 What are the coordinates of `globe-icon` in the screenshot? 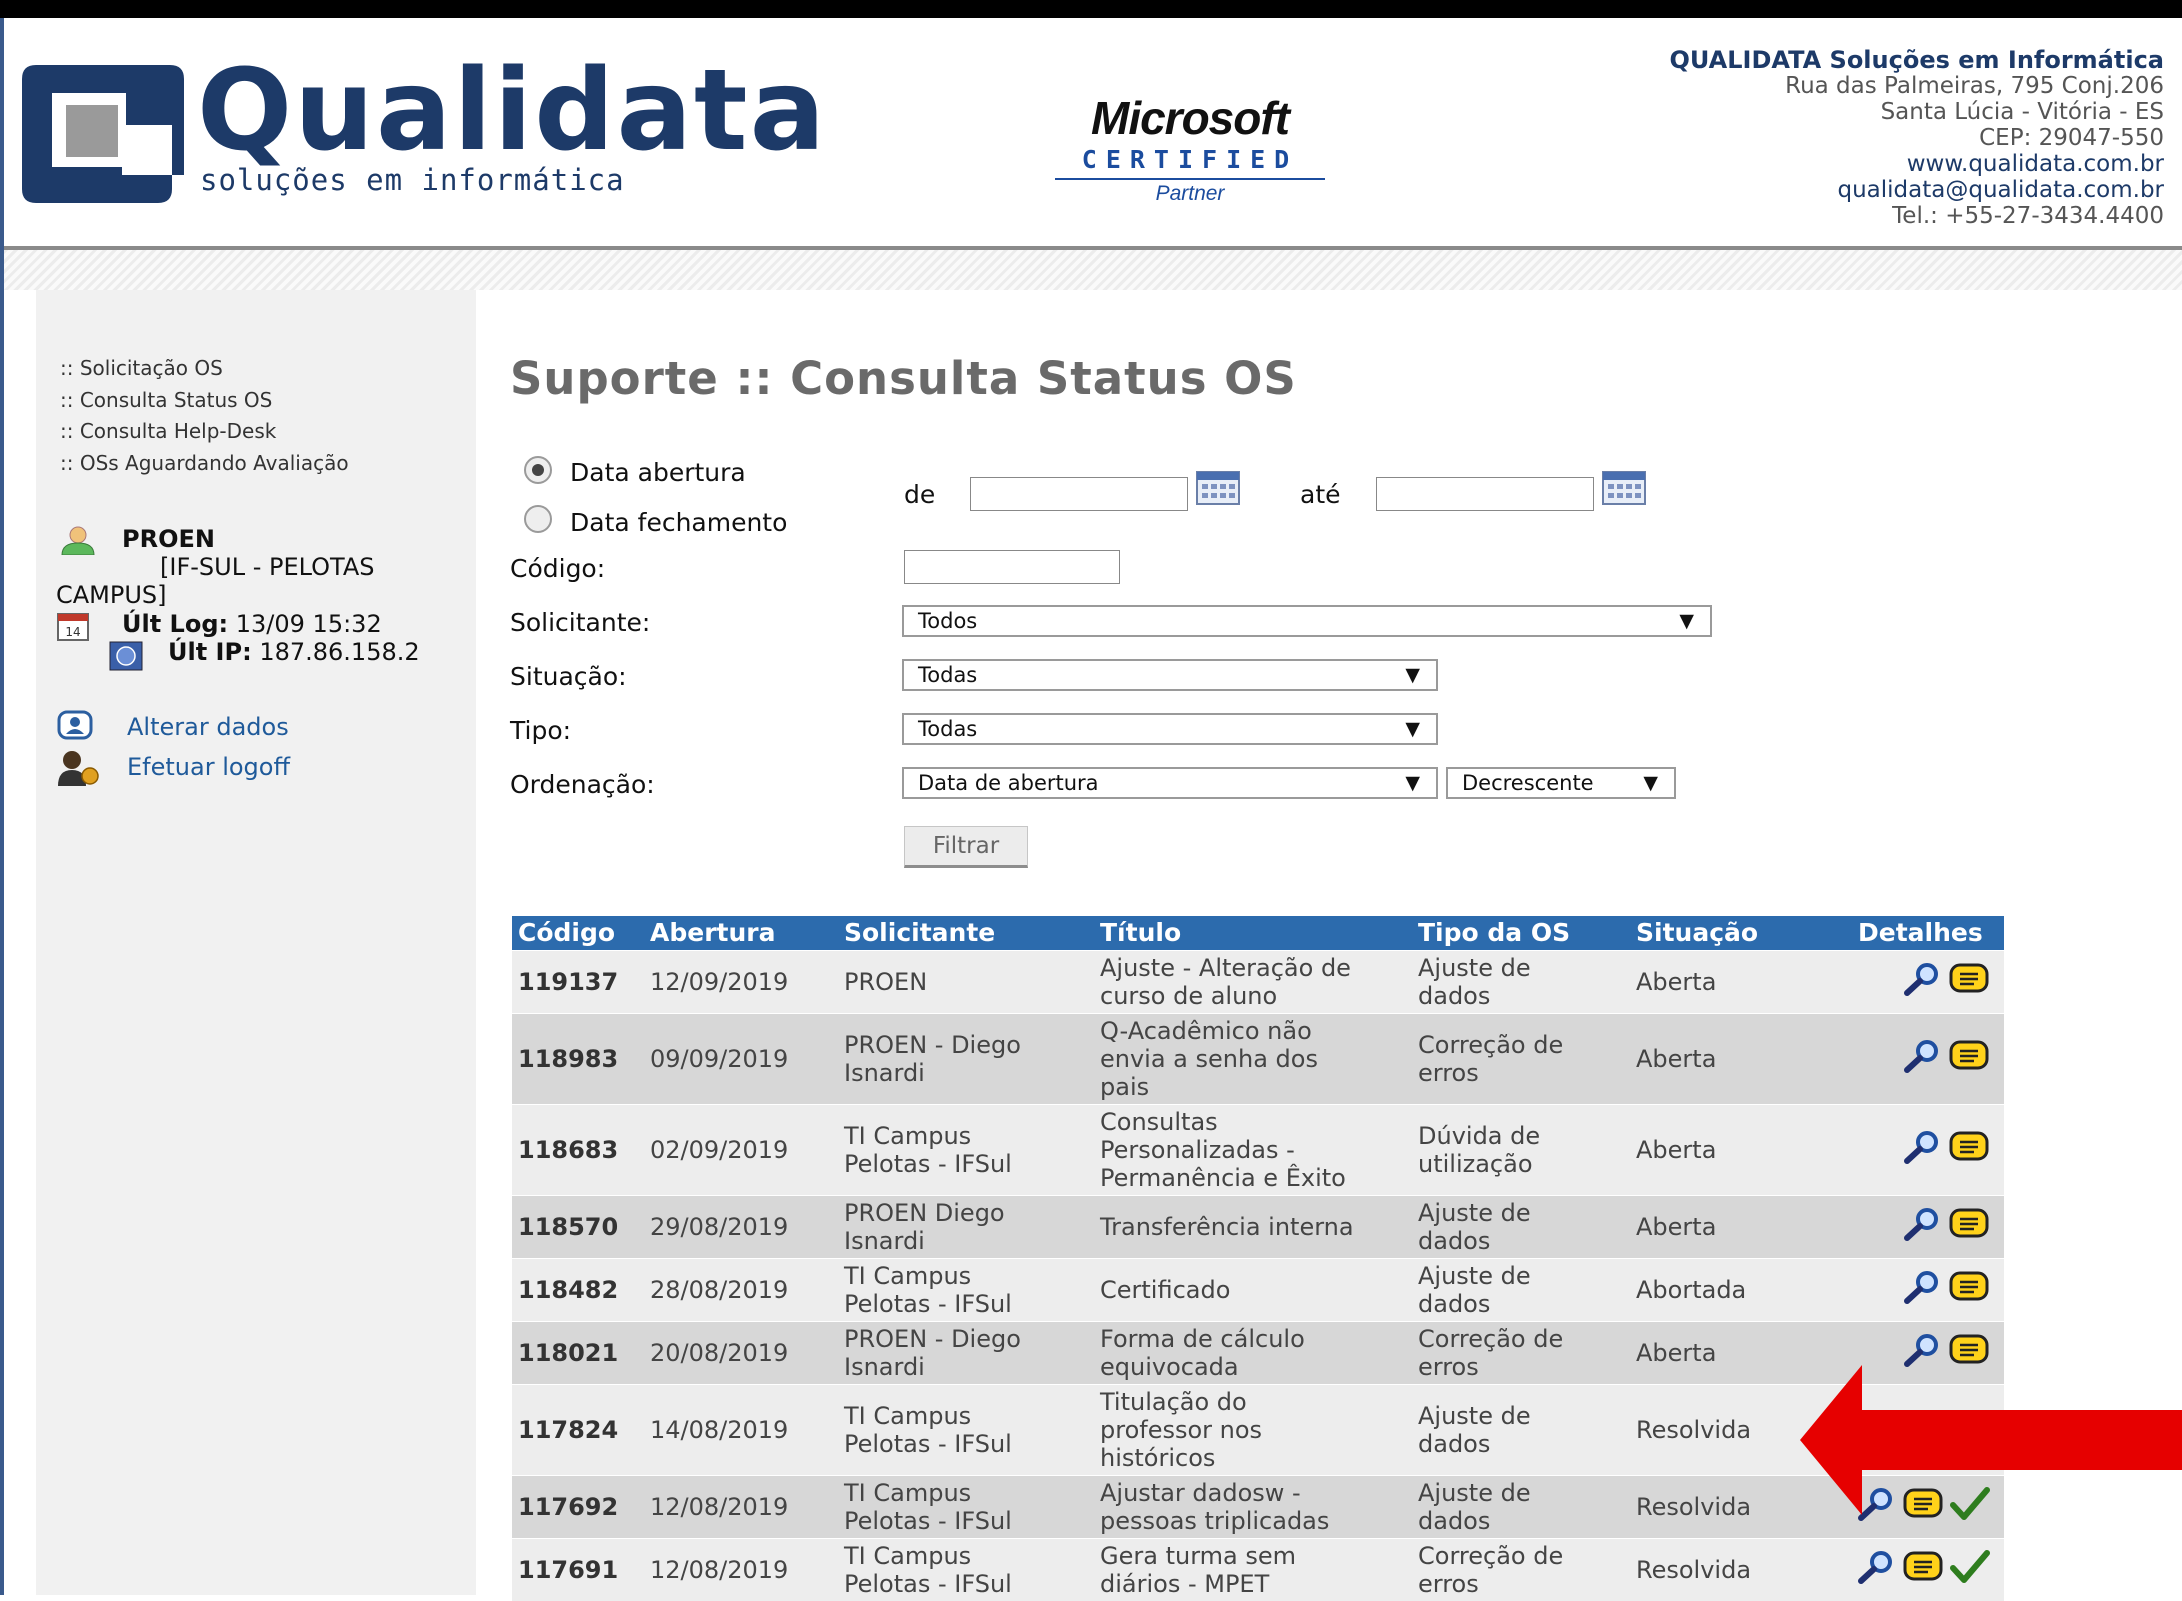 It's located at (126, 656).